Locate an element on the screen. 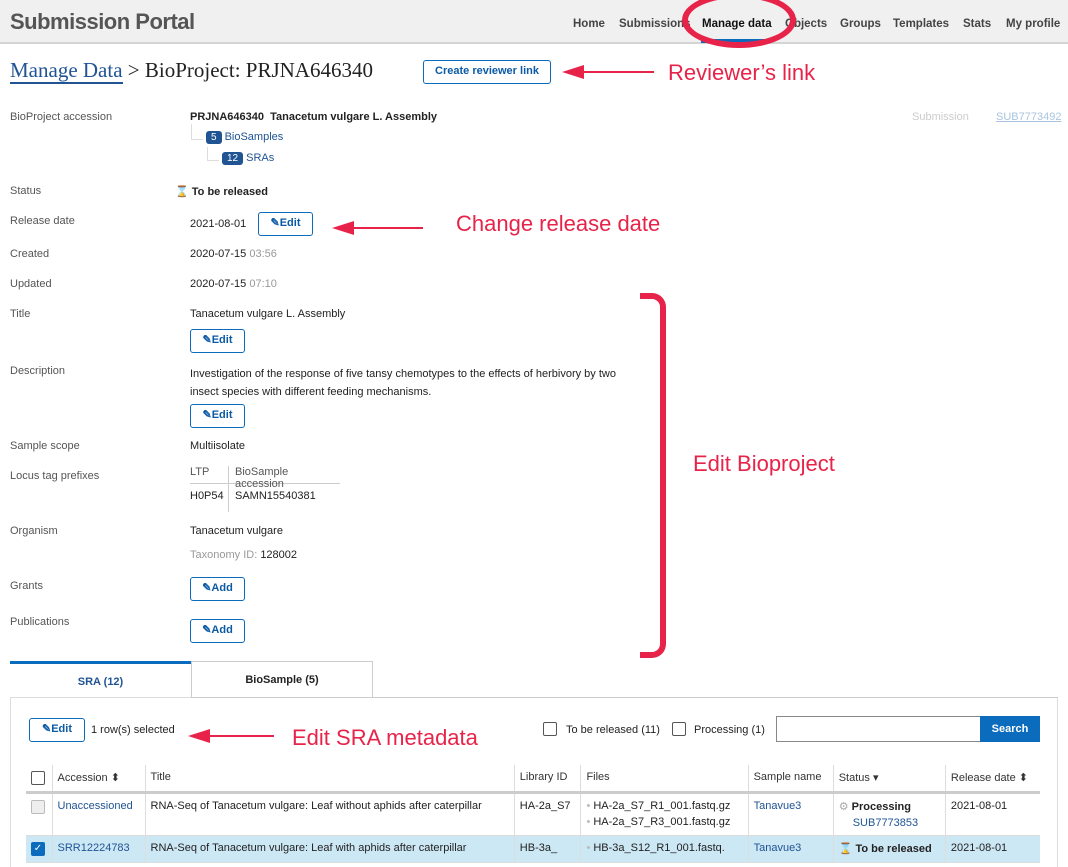 The image size is (1068, 867). locus-tag-table: LTP BioSample accession H0P54 SAMN15540381 is located at coordinates (265, 489).